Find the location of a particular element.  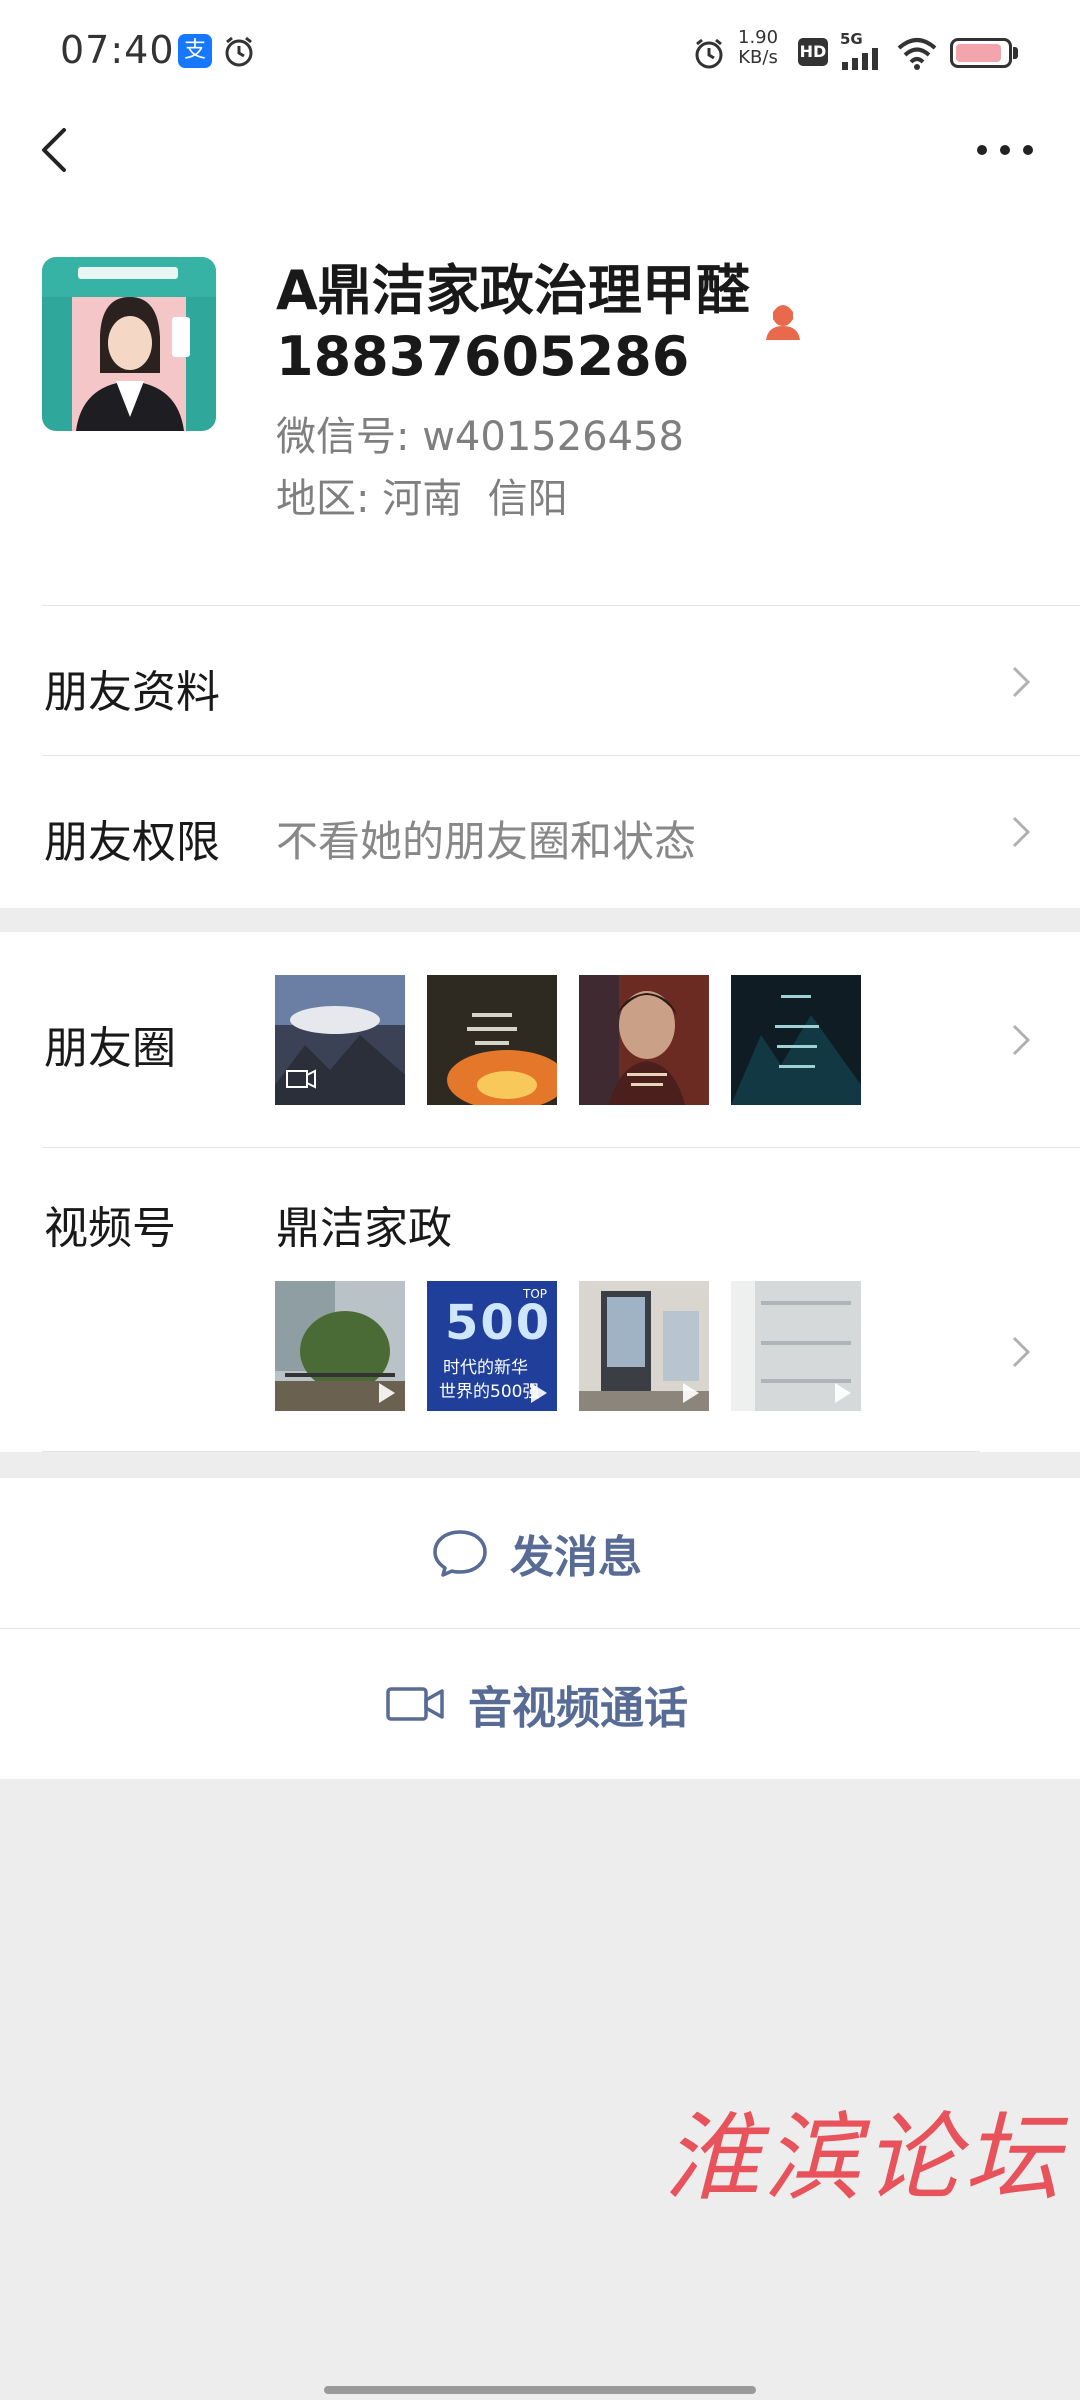

battery-fill is located at coordinates (978, 53).